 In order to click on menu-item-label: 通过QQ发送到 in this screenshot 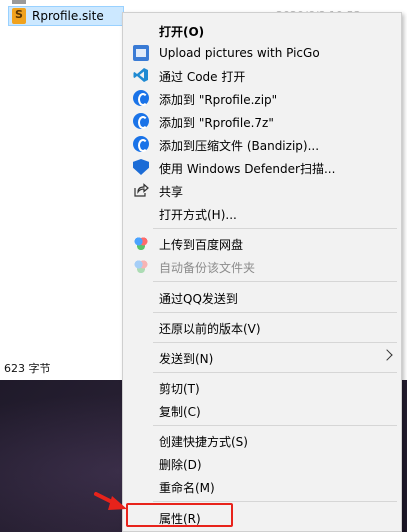, I will do `click(198, 299)`.